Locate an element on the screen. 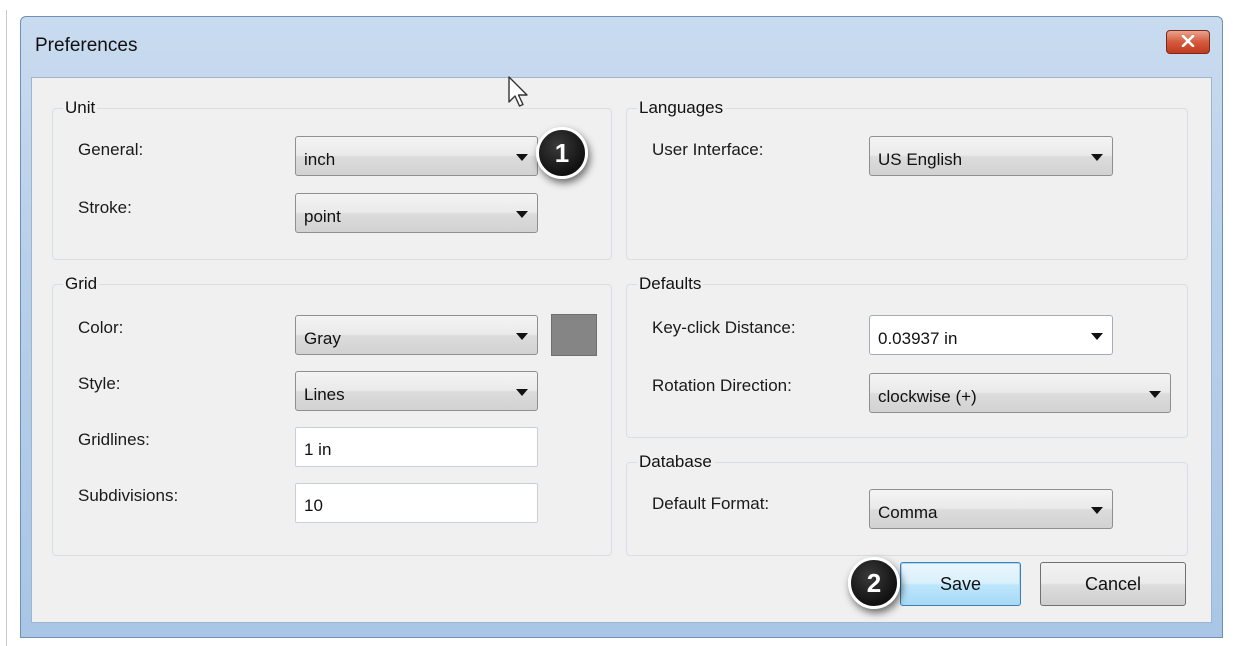 This screenshot has width=1233, height=646. unit-group: Unit is located at coordinates (332, 179).